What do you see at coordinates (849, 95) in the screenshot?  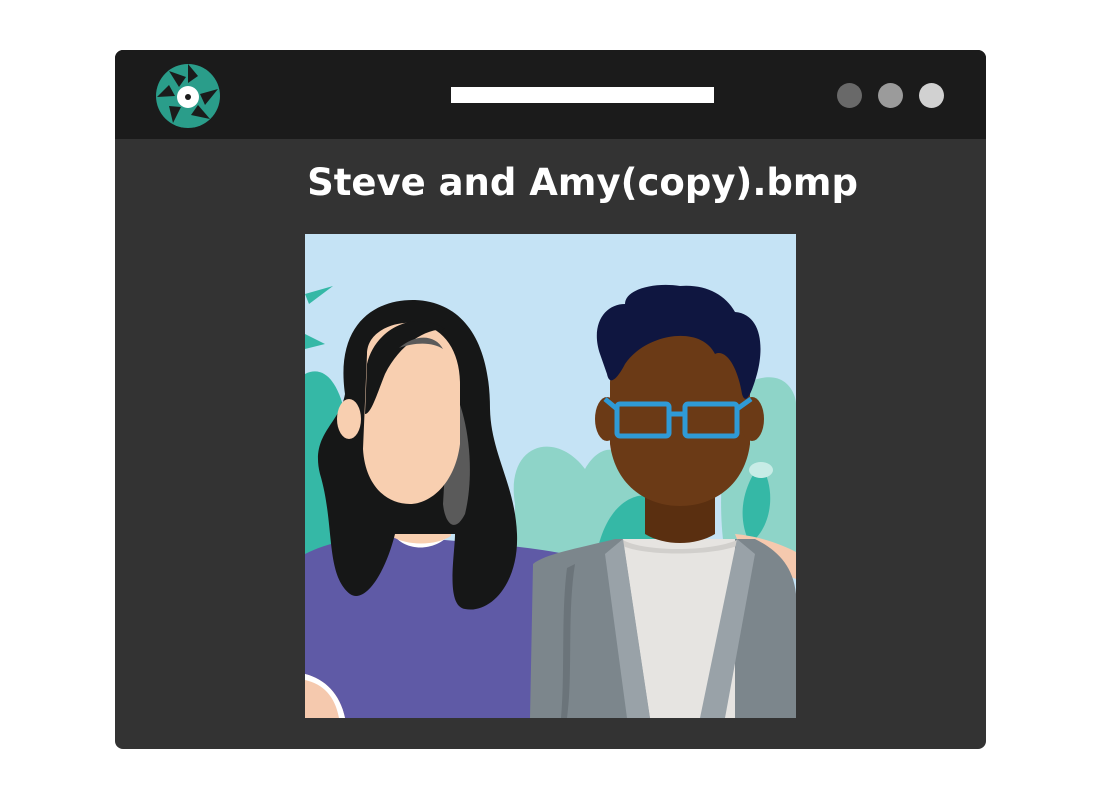 I see `minimize-button` at bounding box center [849, 95].